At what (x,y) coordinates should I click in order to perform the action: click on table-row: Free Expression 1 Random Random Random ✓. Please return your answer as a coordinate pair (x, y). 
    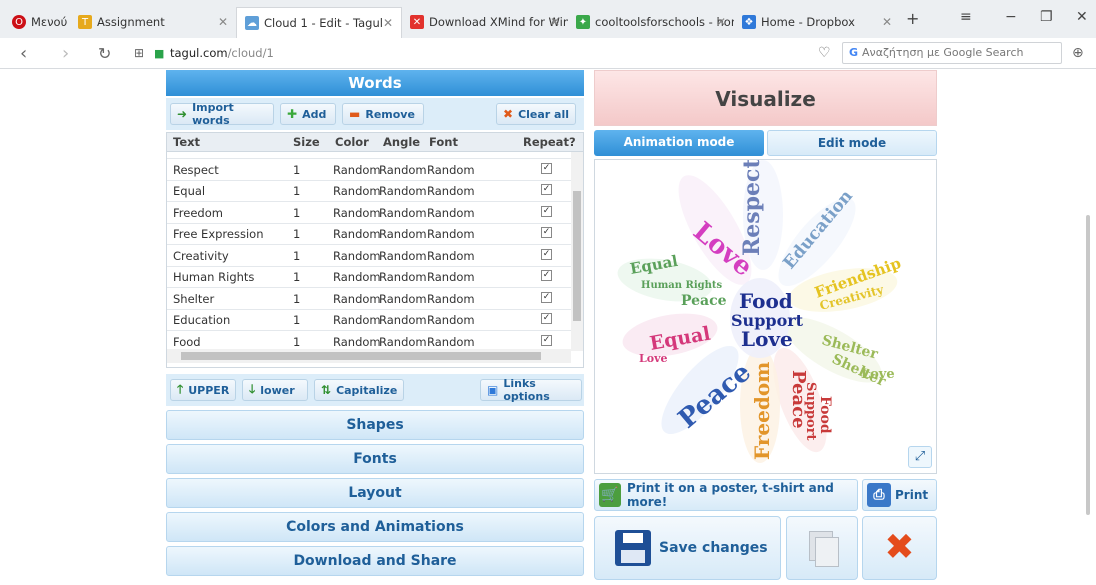
    Looking at the image, I should click on (369, 234).